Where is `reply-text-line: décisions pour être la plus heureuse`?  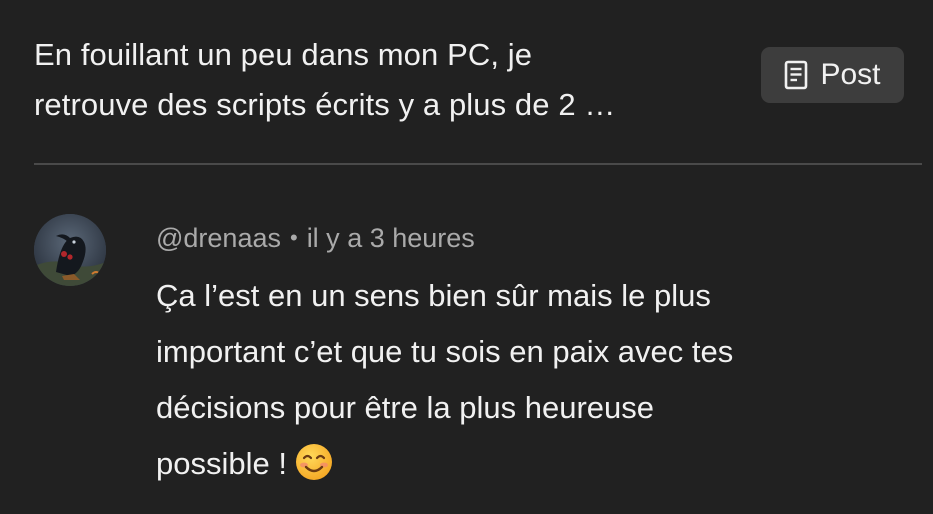 reply-text-line: décisions pour être la plus heureuse is located at coordinates (405, 407).